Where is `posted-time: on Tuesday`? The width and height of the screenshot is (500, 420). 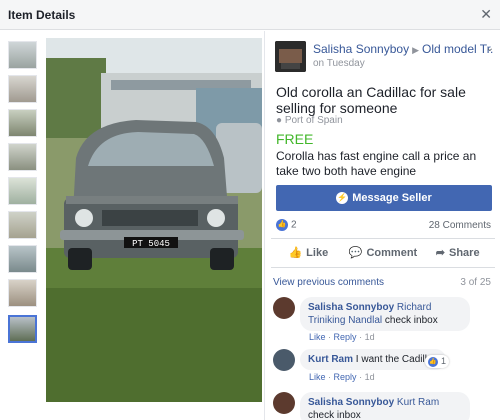
posted-time: on Tuesday is located at coordinates (339, 63).